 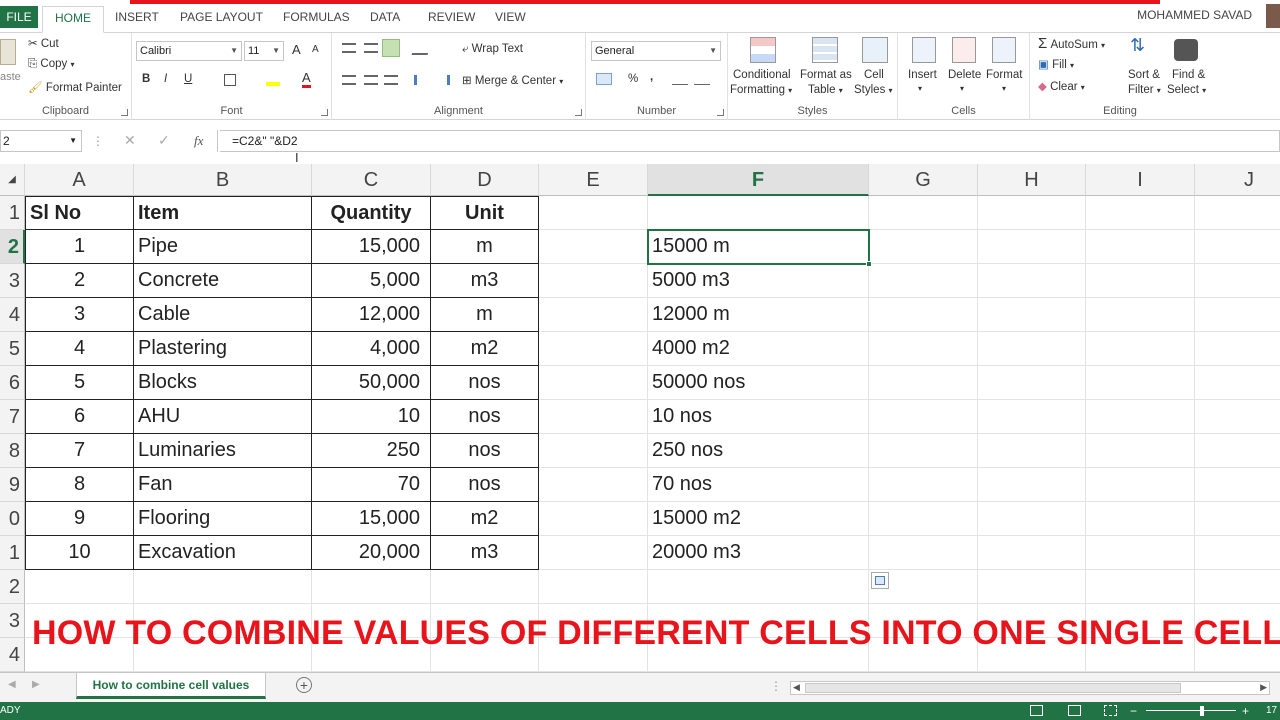 I want to click on align-center-icon, so click(x=371, y=80).